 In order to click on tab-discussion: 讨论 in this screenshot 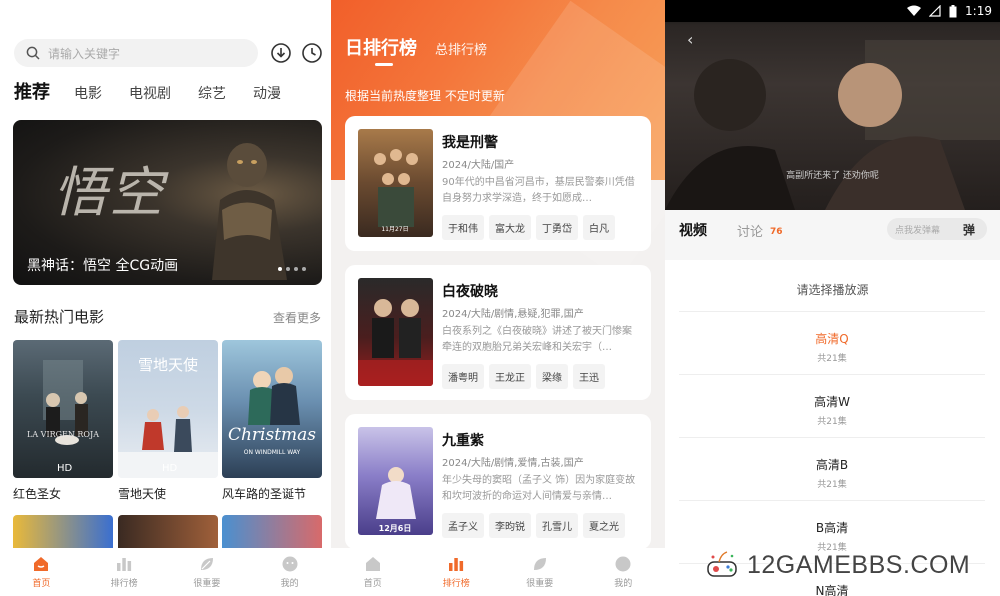, I will do `click(750, 230)`.